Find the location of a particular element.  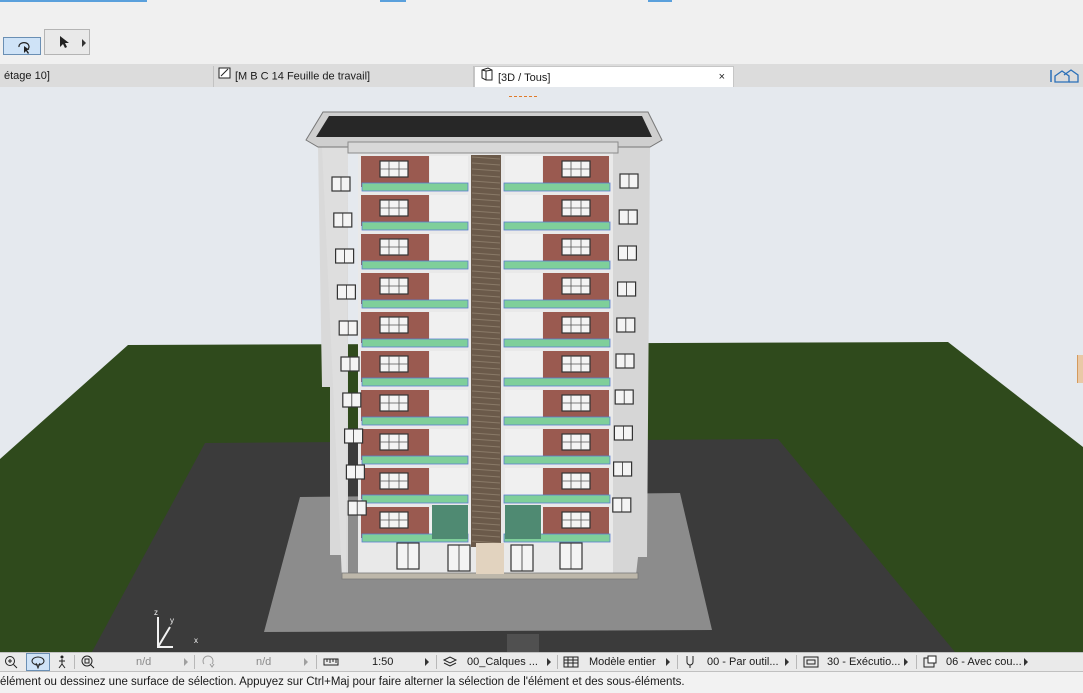

orbit-icon is located at coordinates (38, 663).